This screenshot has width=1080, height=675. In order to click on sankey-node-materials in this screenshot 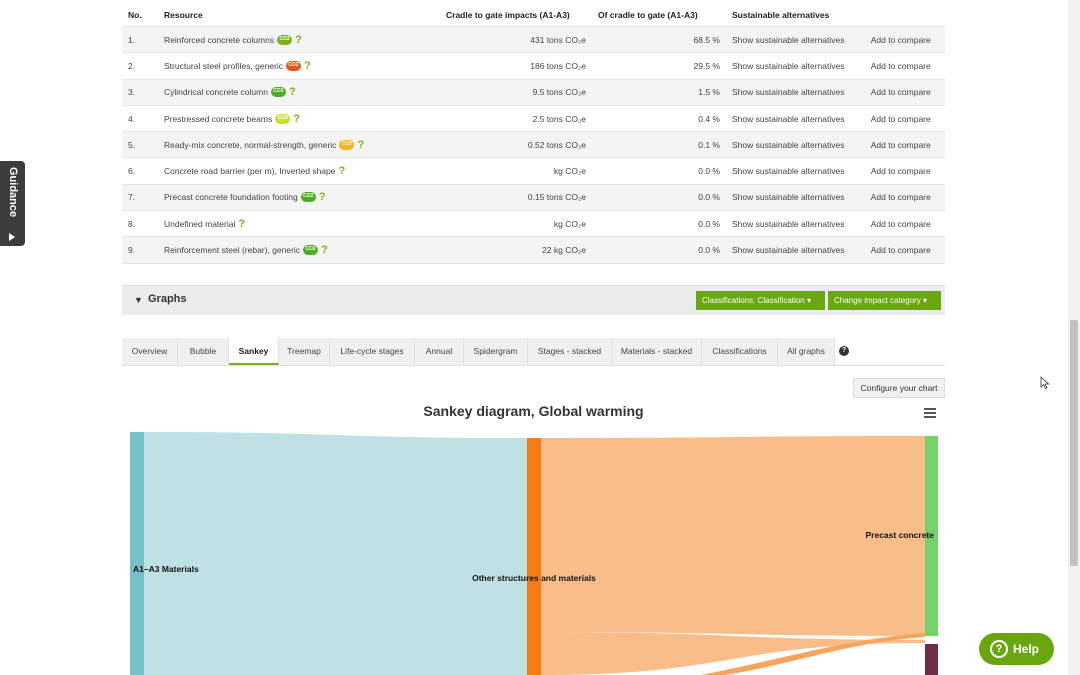, I will do `click(137, 553)`.